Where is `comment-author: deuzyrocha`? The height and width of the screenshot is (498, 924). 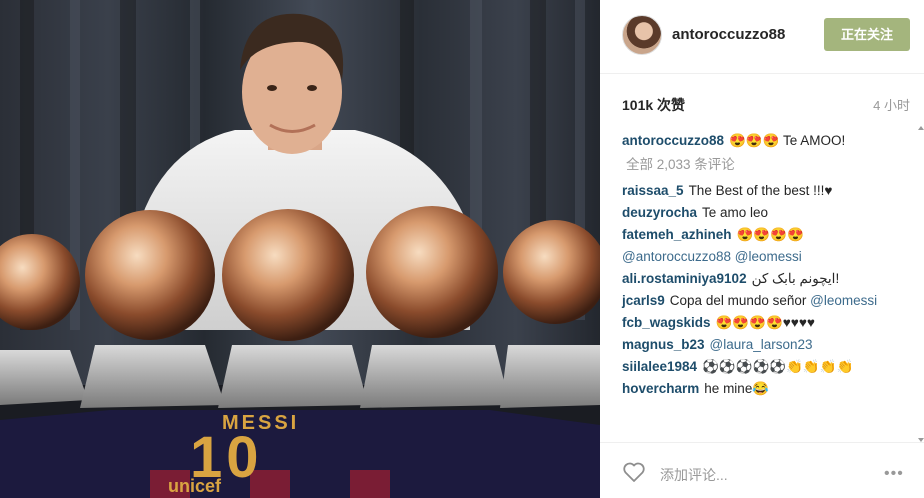
comment-author: deuzyrocha is located at coordinates (659, 212).